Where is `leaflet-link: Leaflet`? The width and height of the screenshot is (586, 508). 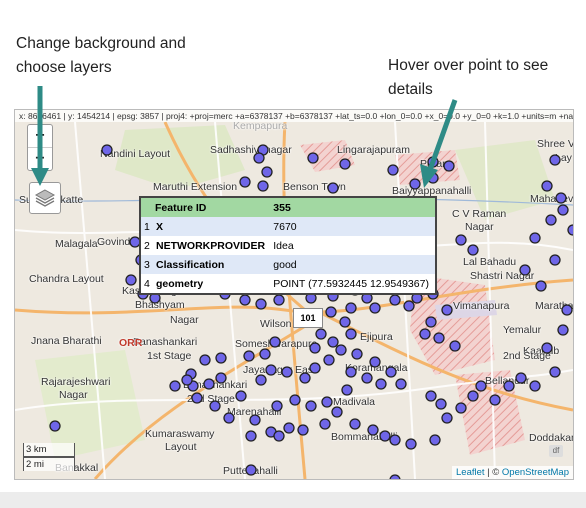 leaflet-link: Leaflet is located at coordinates (470, 472).